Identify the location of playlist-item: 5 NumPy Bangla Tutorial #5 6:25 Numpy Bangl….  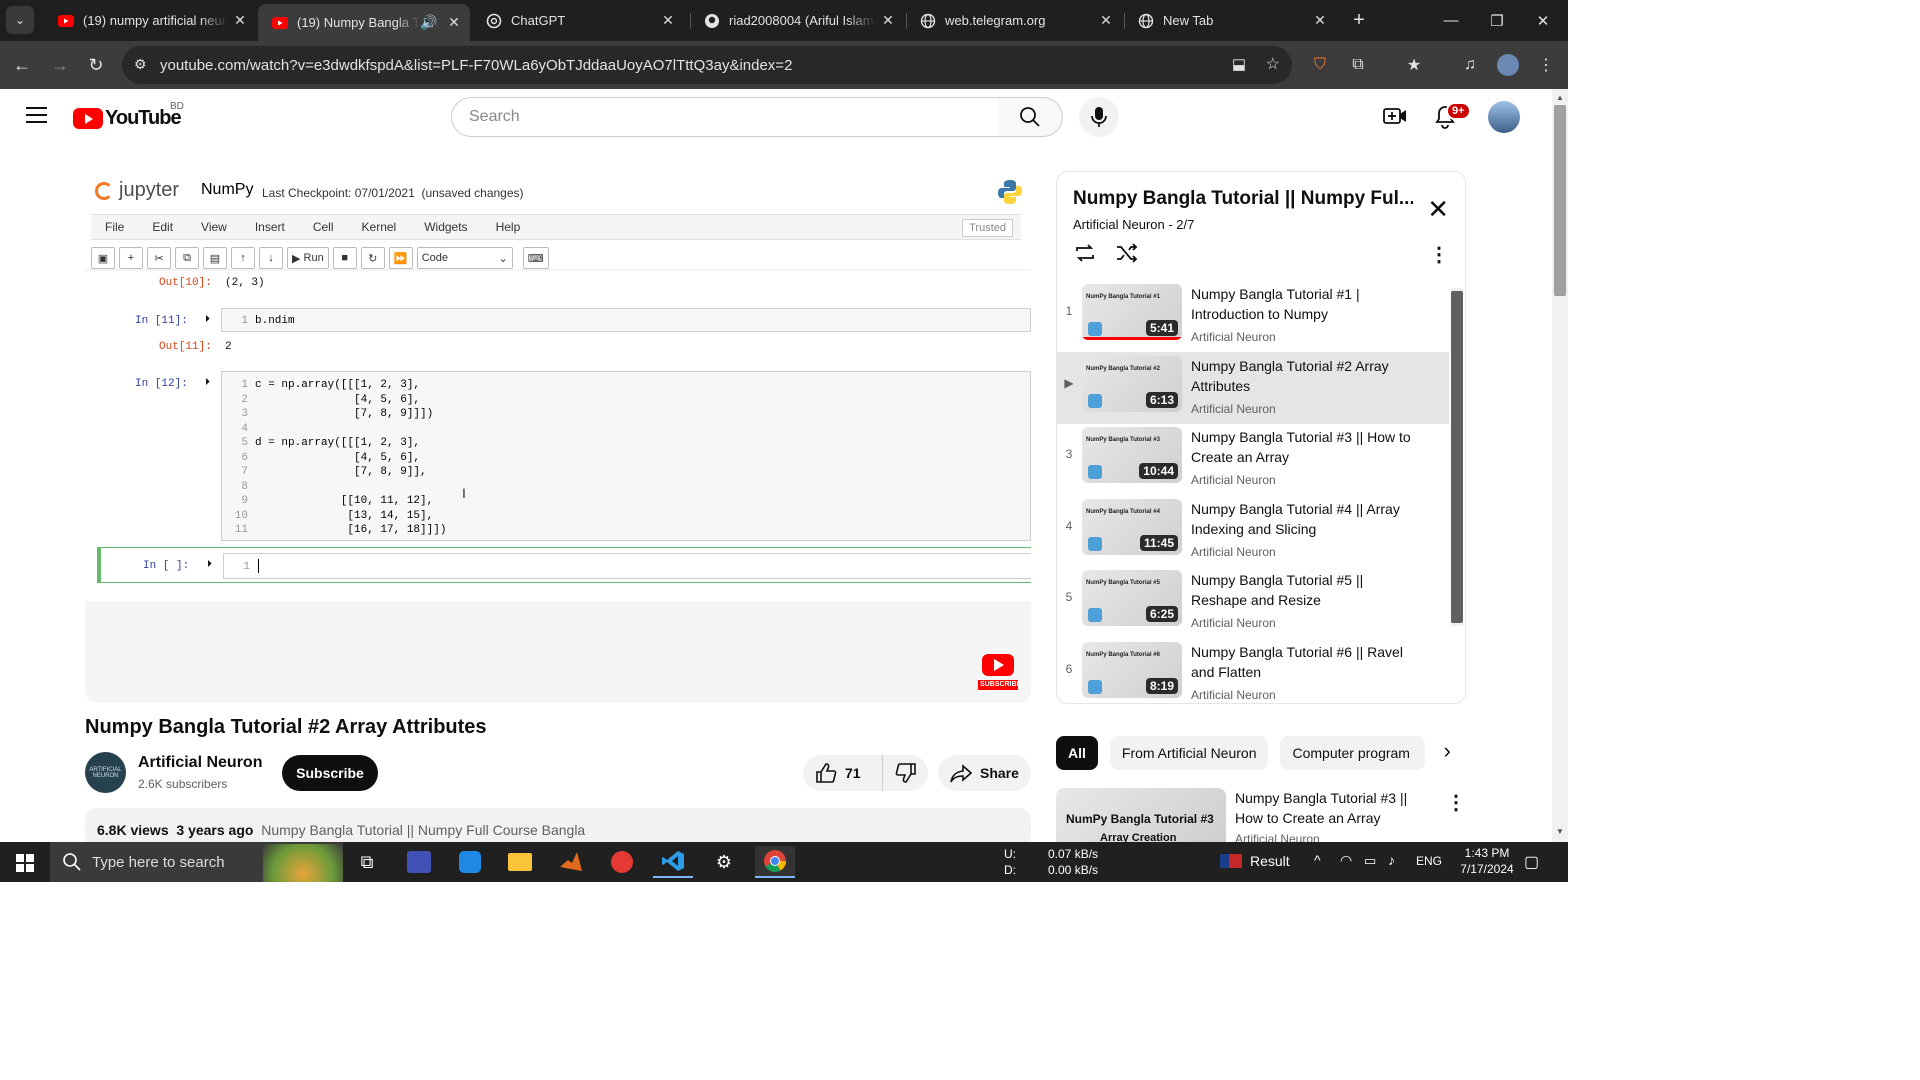
(1253, 602).